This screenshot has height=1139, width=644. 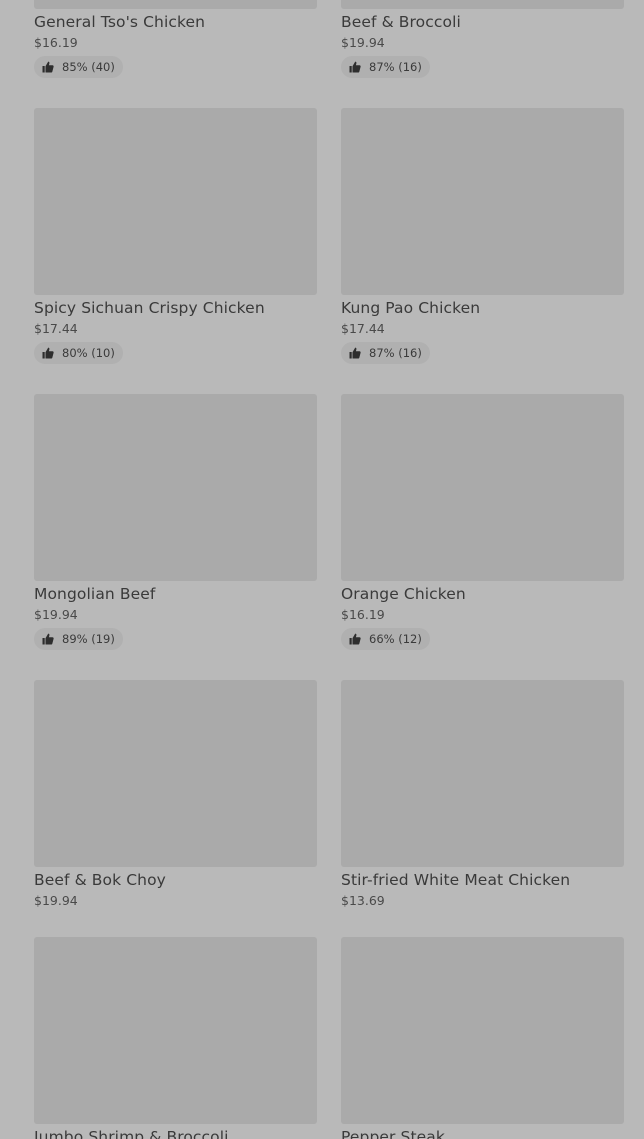 I want to click on menu-item-card: Orange Chicken $16.19 66% (12), so click(x=482, y=537).